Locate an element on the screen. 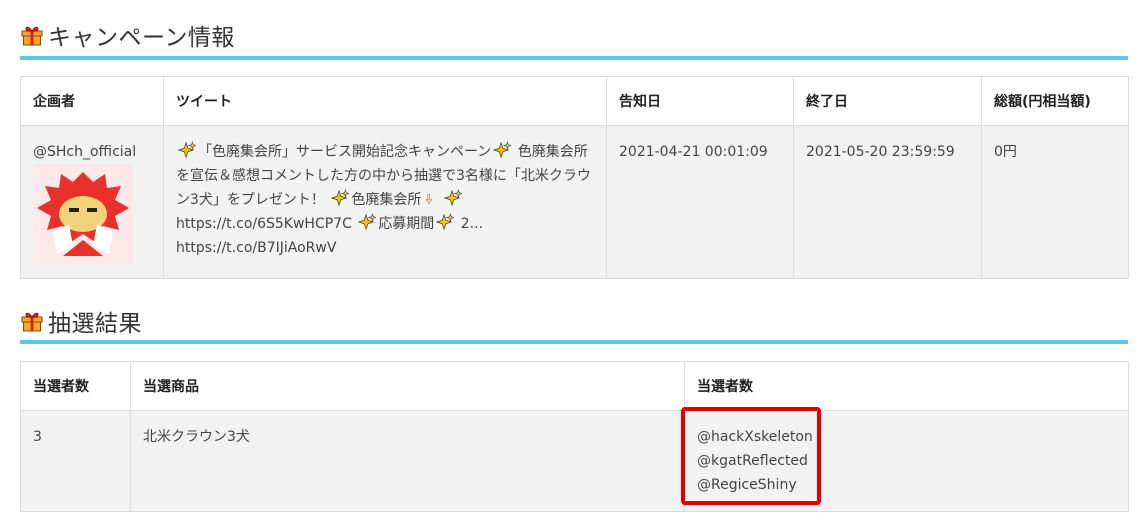  campaign-table-header: 企画者 ツイート 告知日 終了日 総額(円相当額) is located at coordinates (574, 101).